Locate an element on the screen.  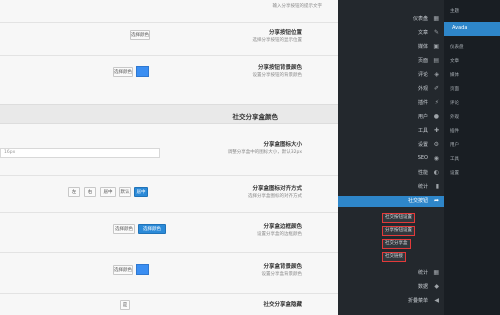
comment-icon: ◈ is located at coordinates (436, 74).